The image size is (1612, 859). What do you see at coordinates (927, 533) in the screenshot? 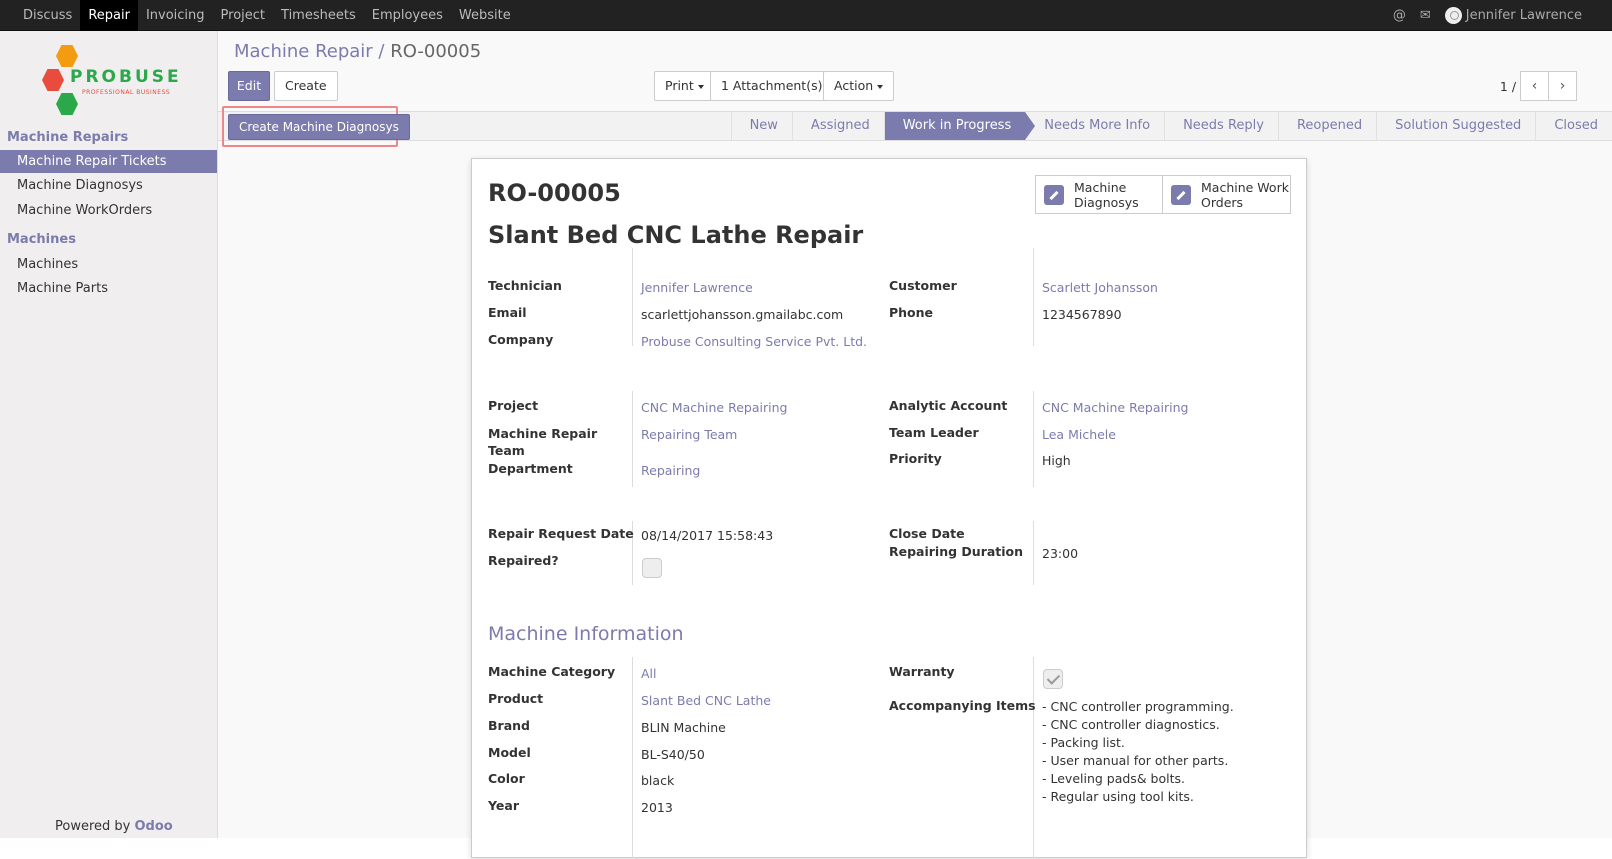
I see `close-date-label: Close Date` at bounding box center [927, 533].